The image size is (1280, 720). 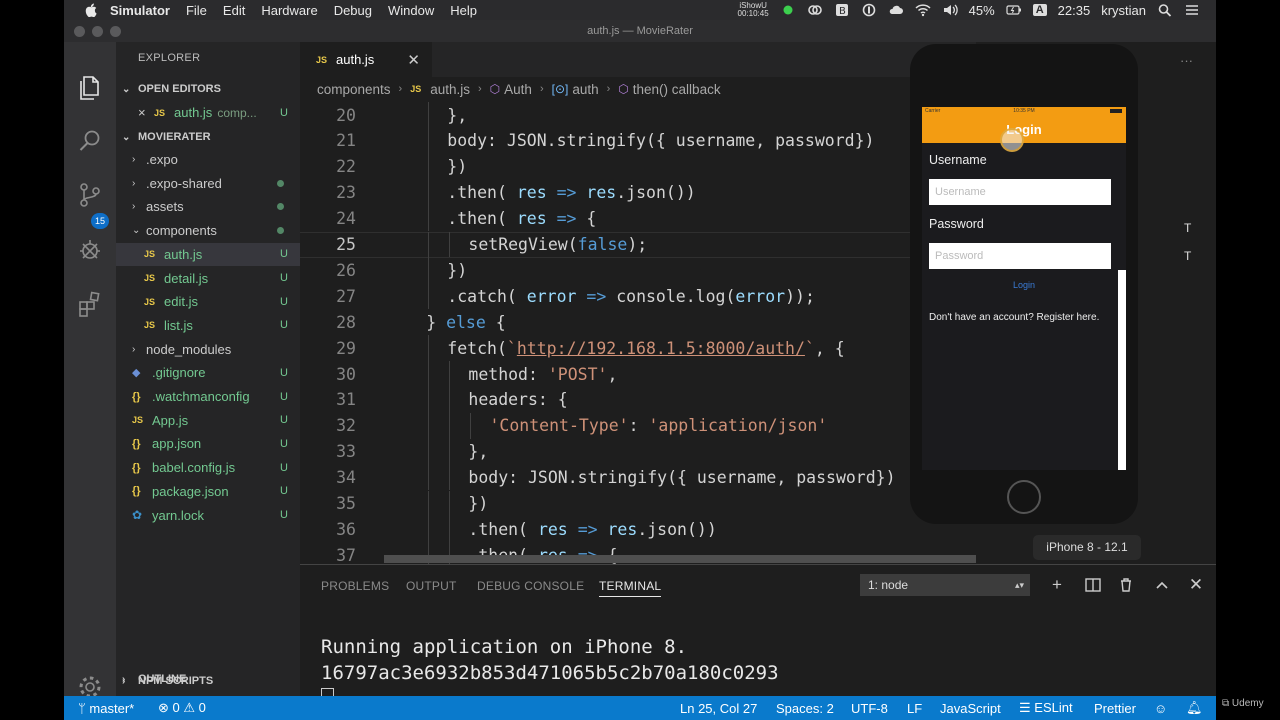 I want to click on maximize-panel-icon, so click(x=1162, y=585).